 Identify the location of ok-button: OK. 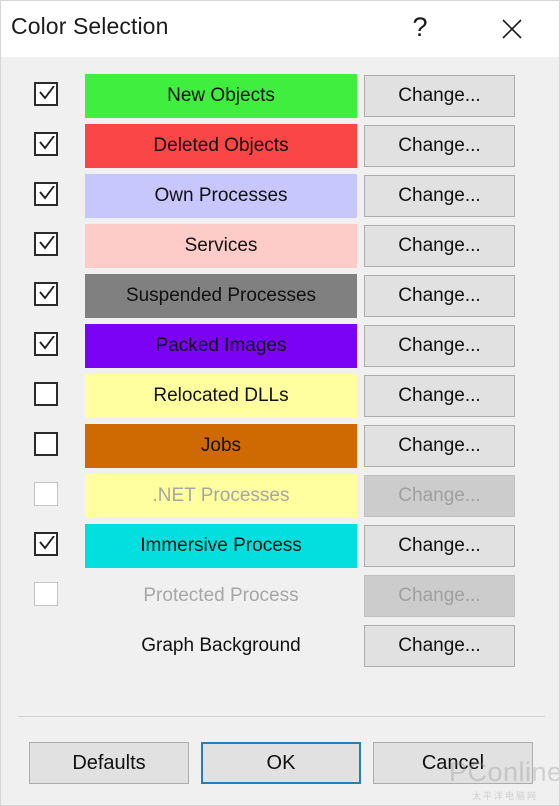
(281, 763).